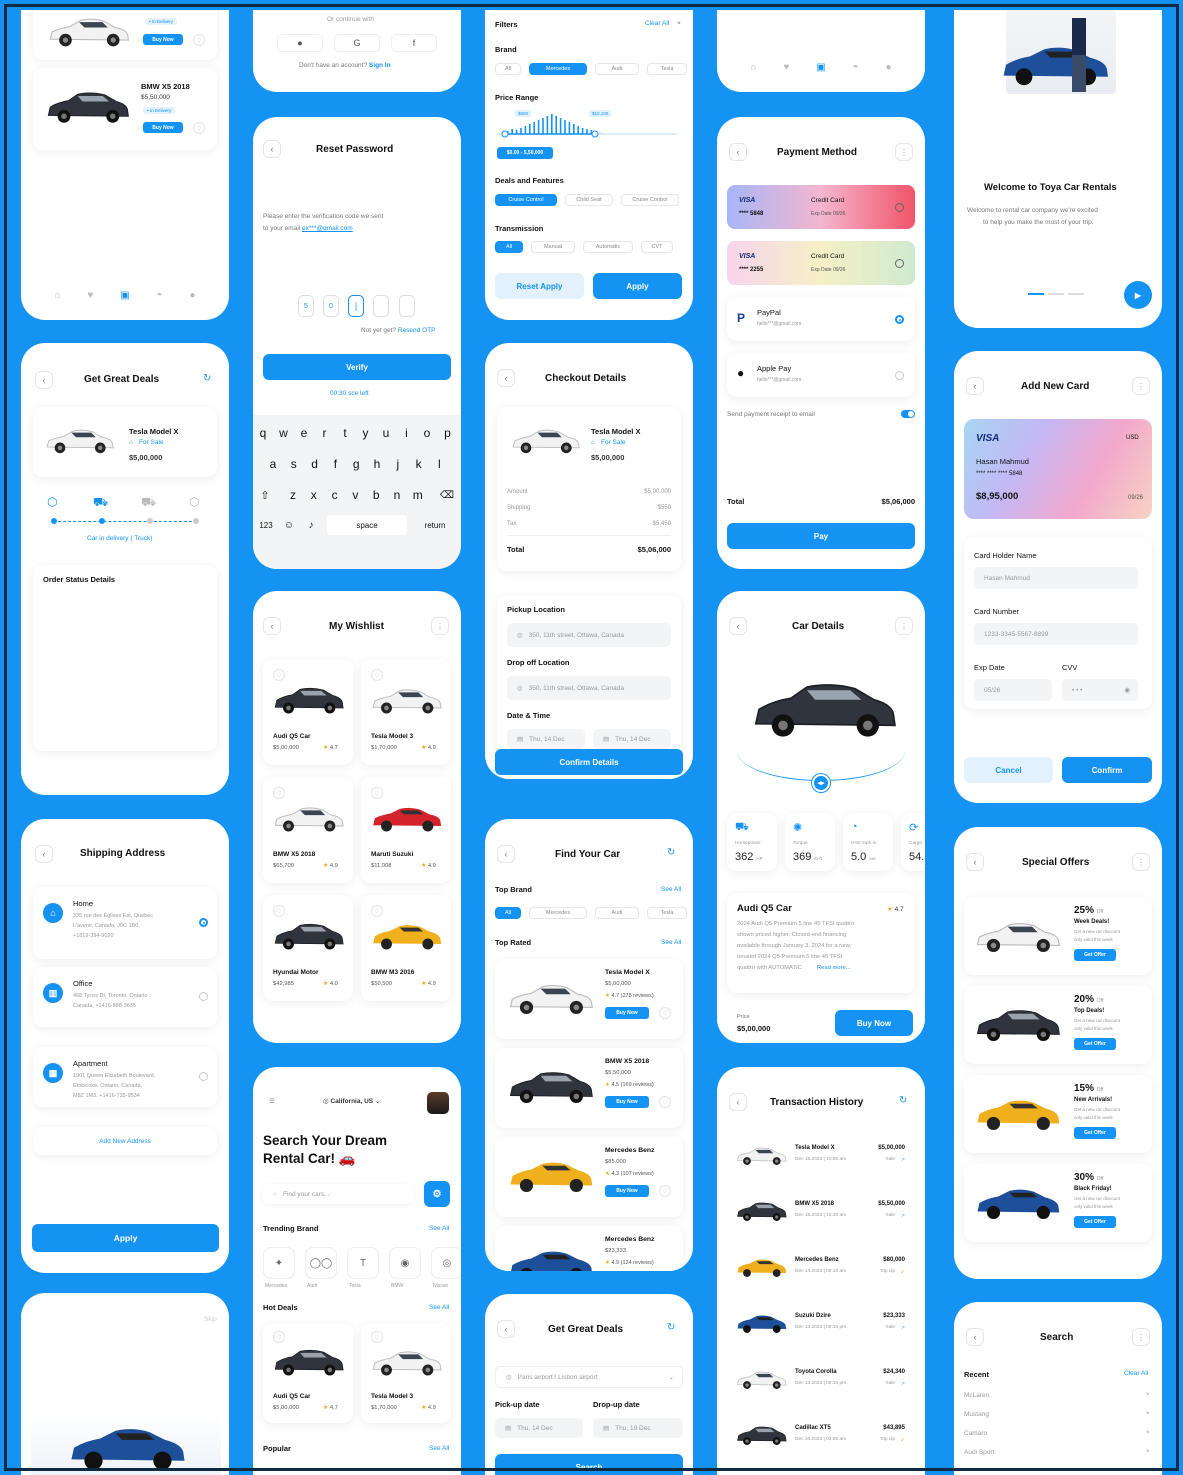 This screenshot has height=1475, width=1183. Describe the element at coordinates (321, 1263) in the screenshot. I see `brand-audi: ◯◯` at that location.